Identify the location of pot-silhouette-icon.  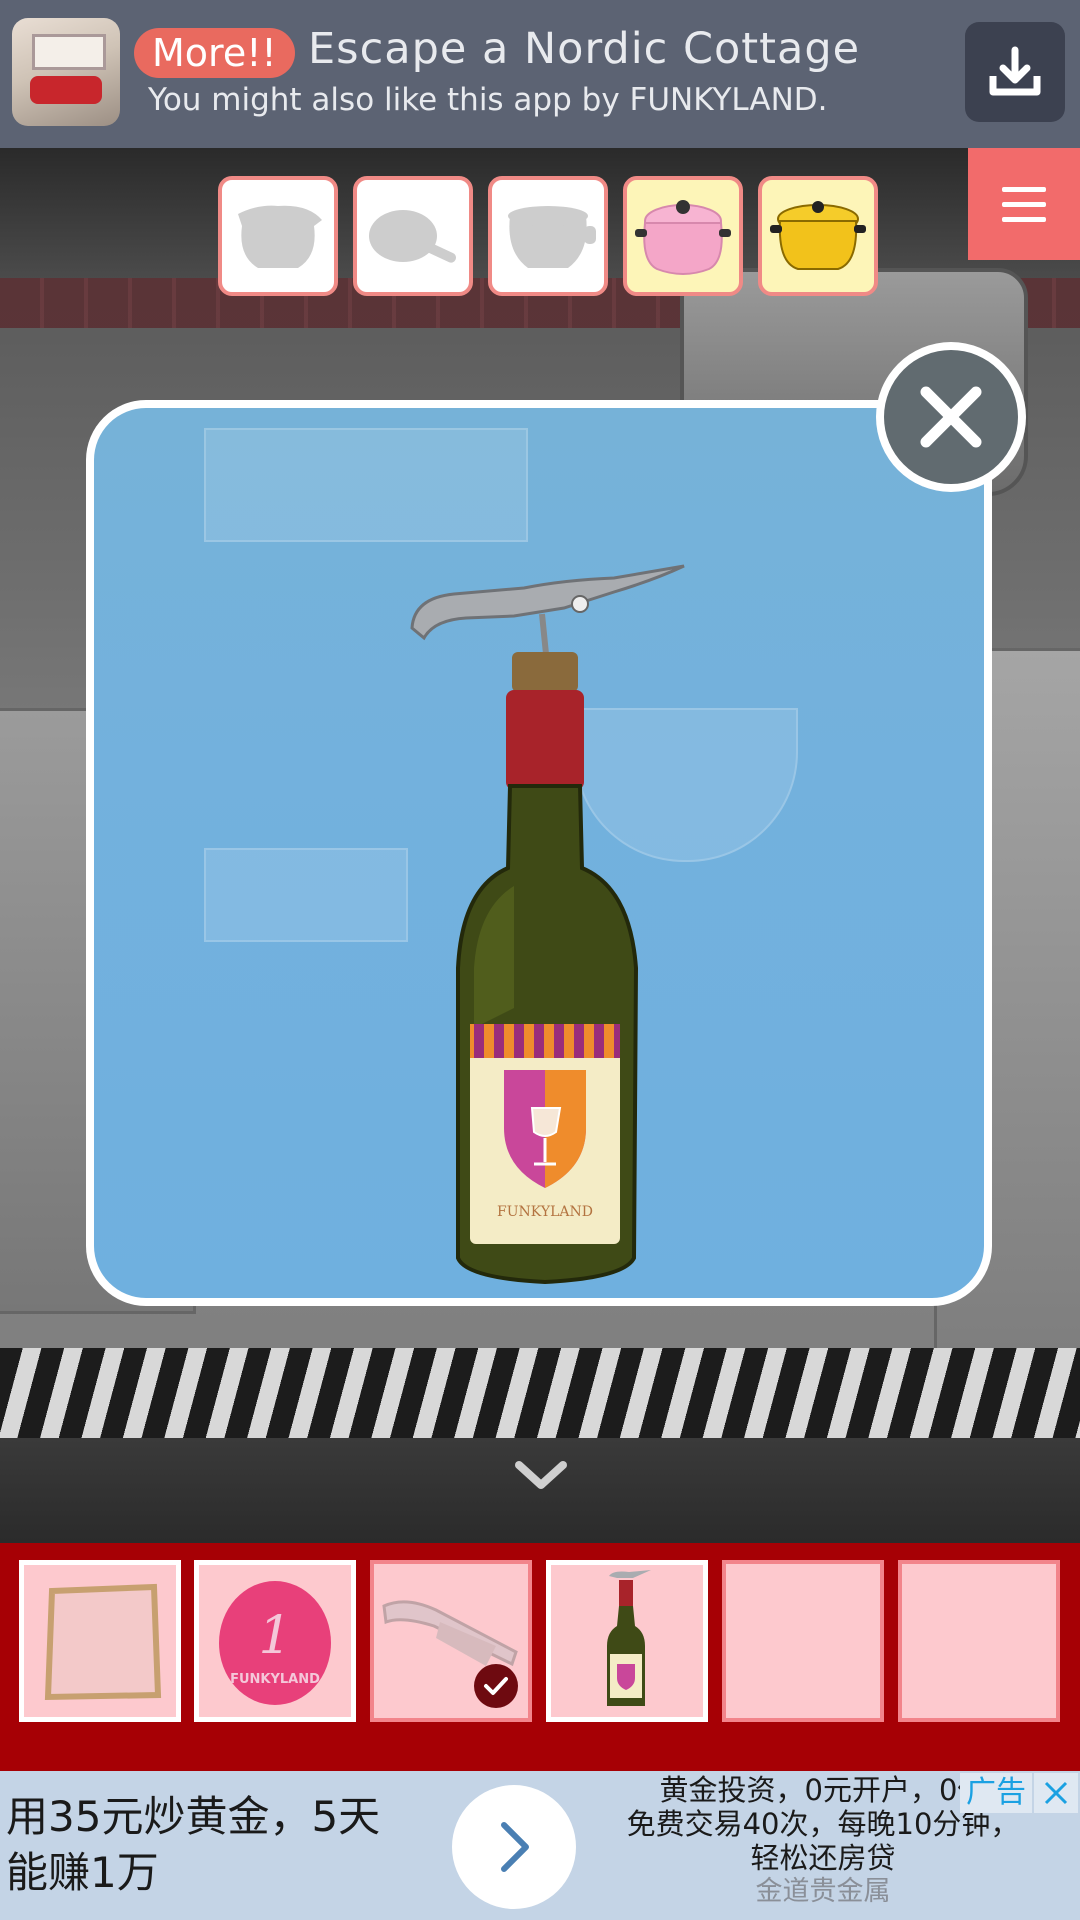
(552, 237).